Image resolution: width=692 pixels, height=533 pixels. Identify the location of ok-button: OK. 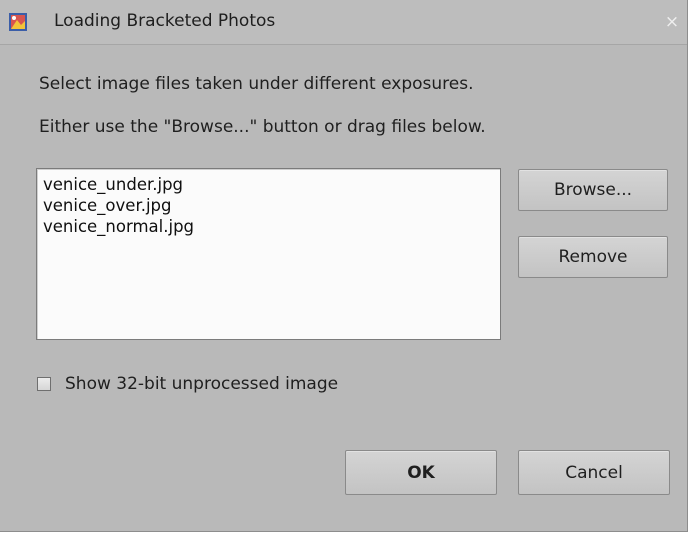
(421, 472).